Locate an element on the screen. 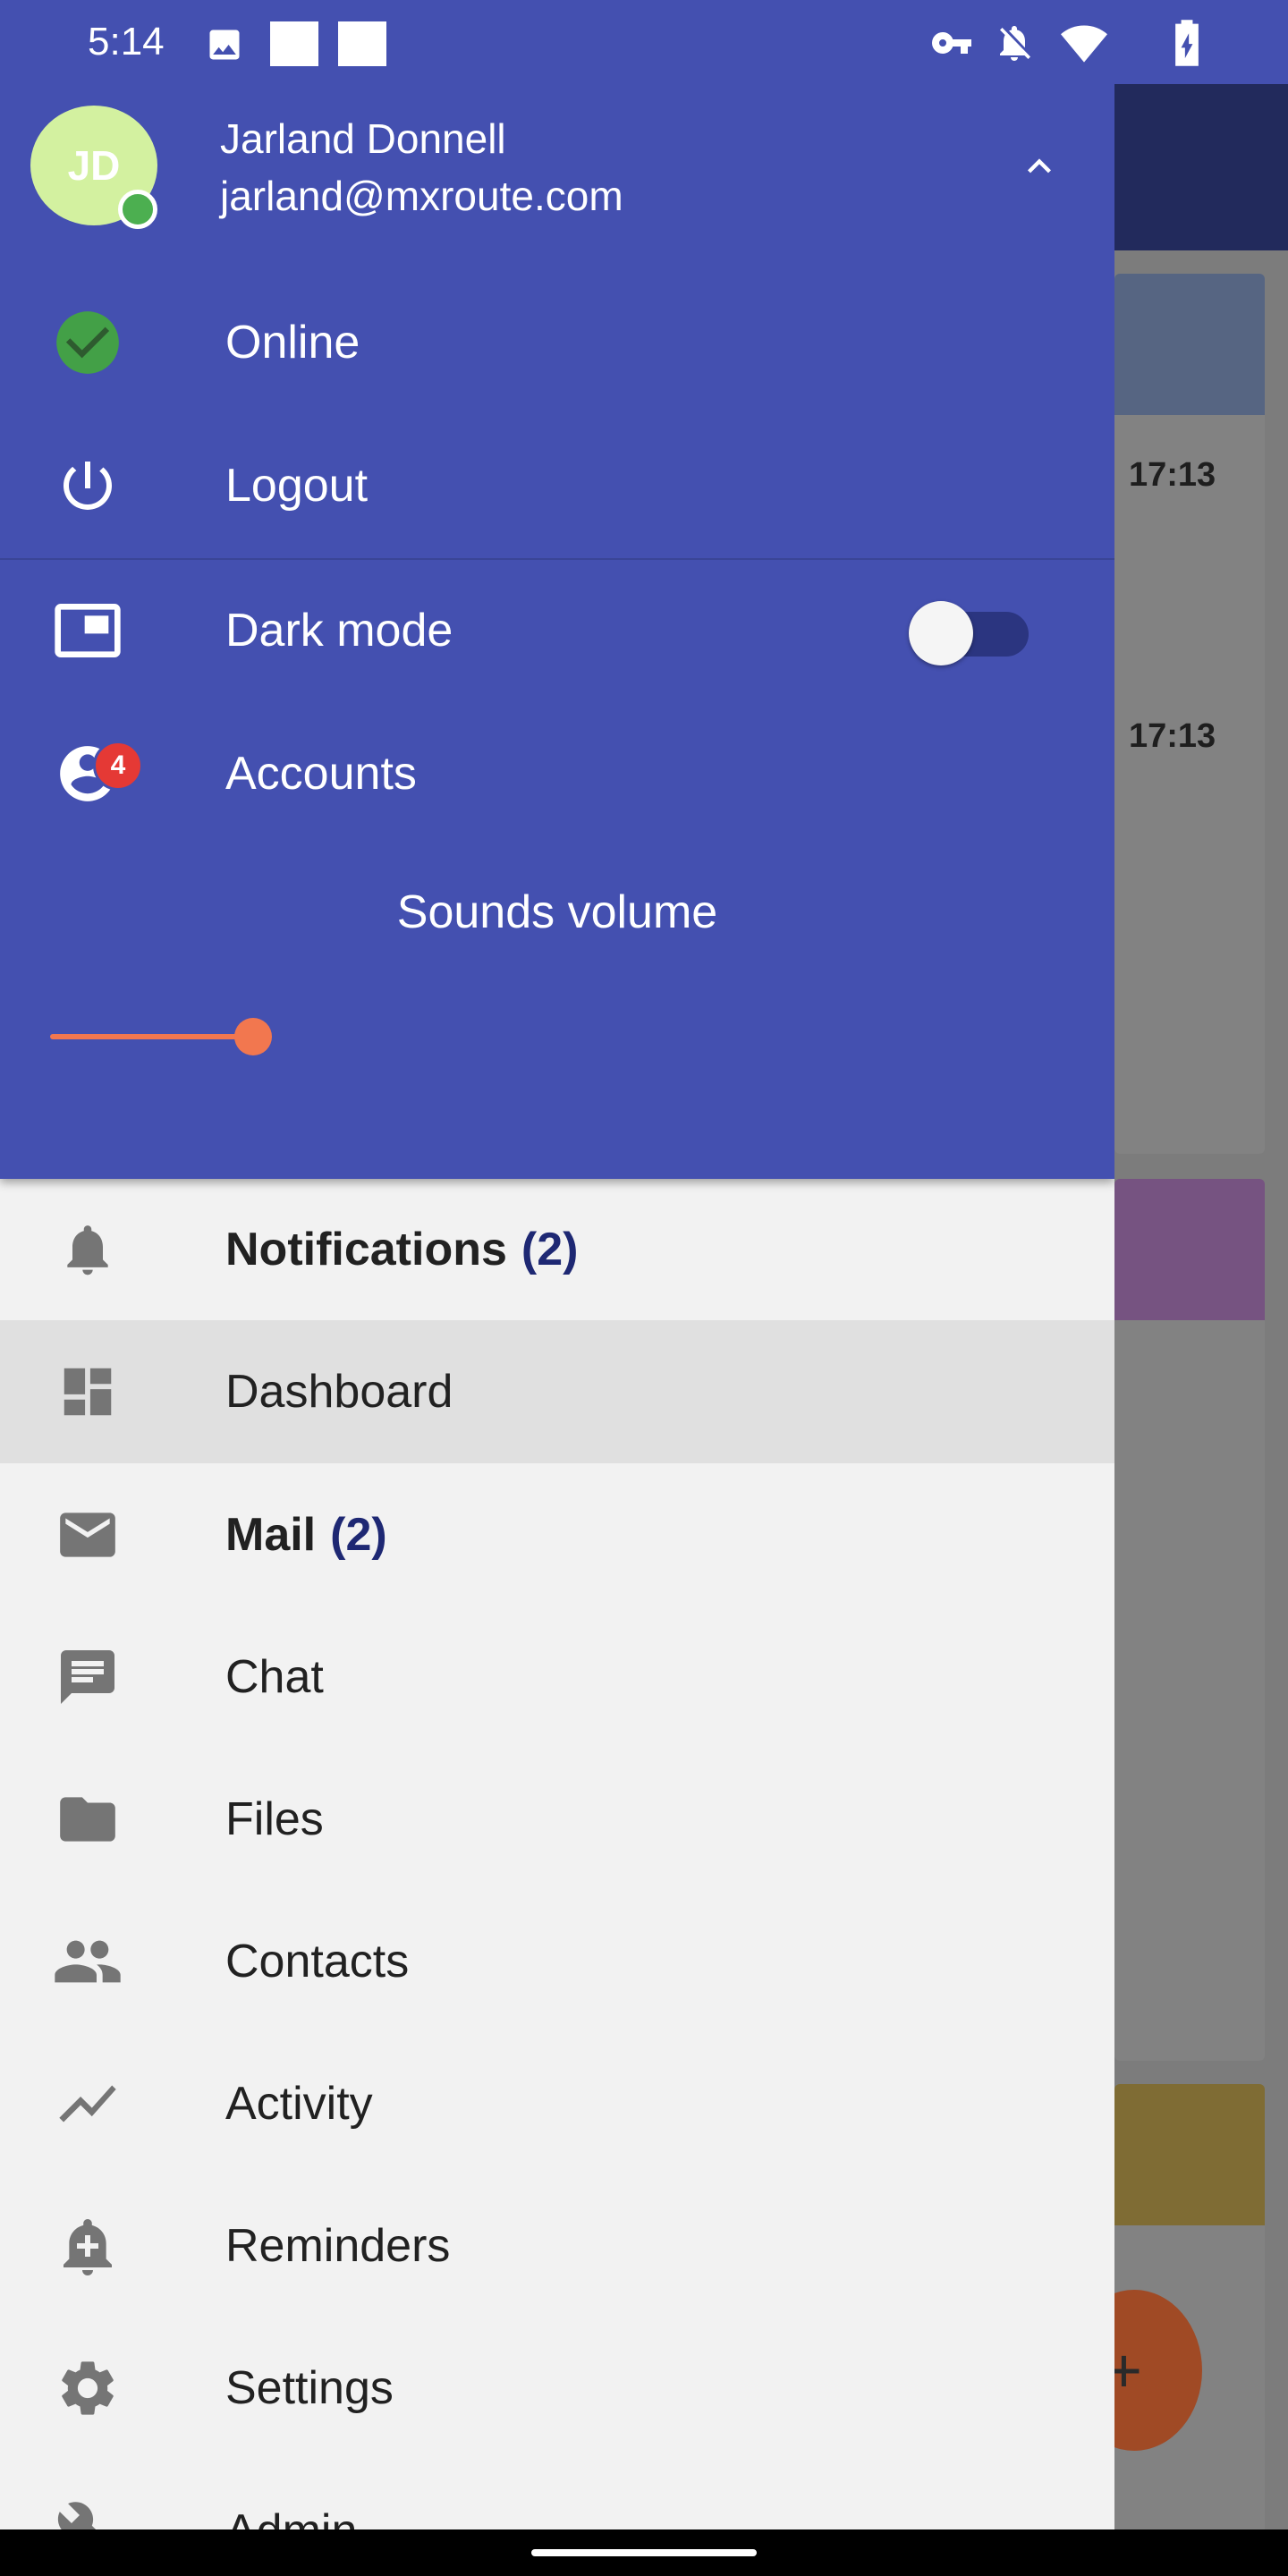 The image size is (1288, 2576). wifi-icon is located at coordinates (1084, 45).